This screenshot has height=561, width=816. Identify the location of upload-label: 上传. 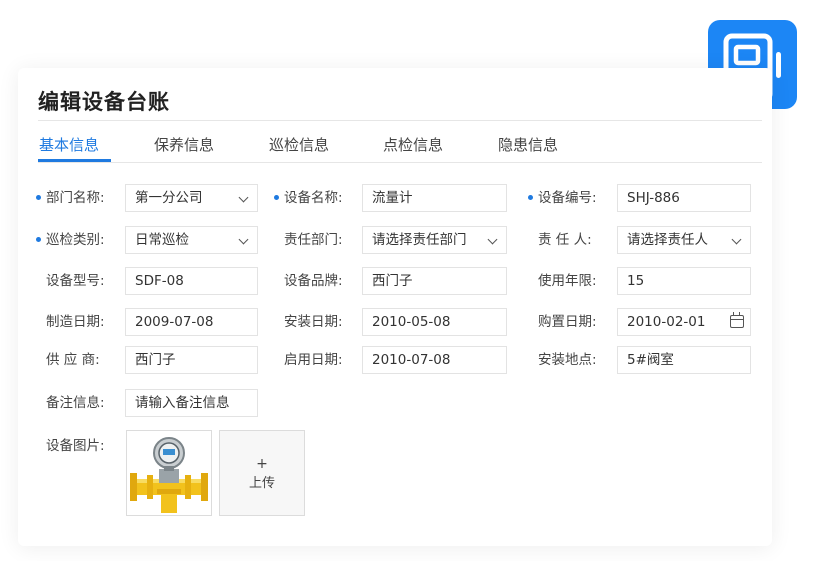
(261, 483).